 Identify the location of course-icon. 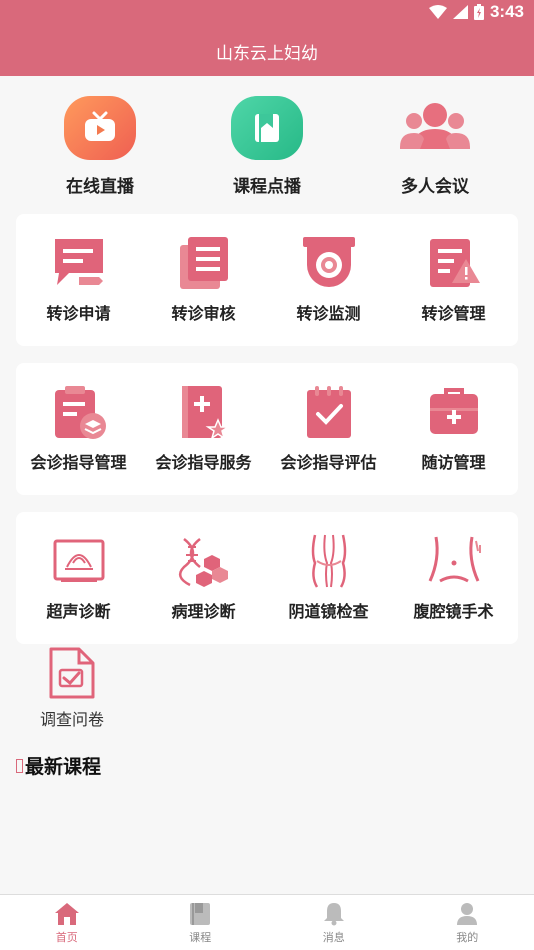
(200, 914).